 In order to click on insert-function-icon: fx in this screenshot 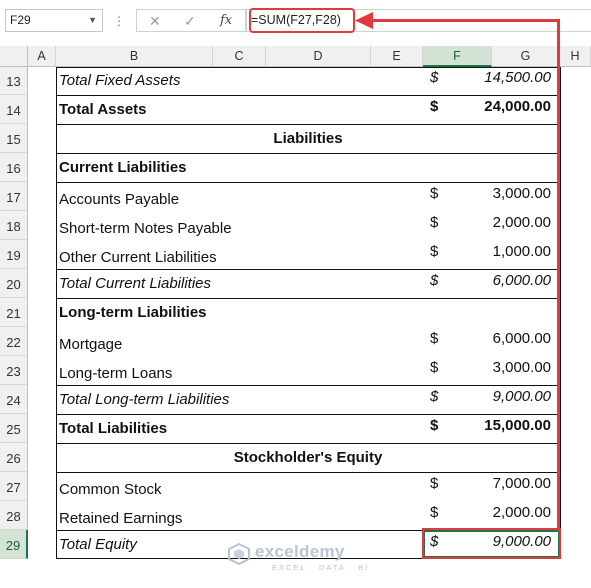, I will do `click(226, 21)`.